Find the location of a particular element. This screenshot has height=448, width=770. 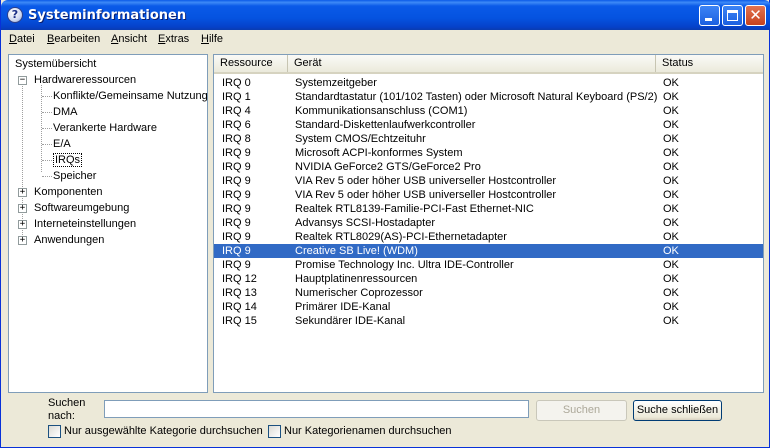

table-row: IRQ 9 Creative SB Live! (WDM) OK is located at coordinates (488, 251).